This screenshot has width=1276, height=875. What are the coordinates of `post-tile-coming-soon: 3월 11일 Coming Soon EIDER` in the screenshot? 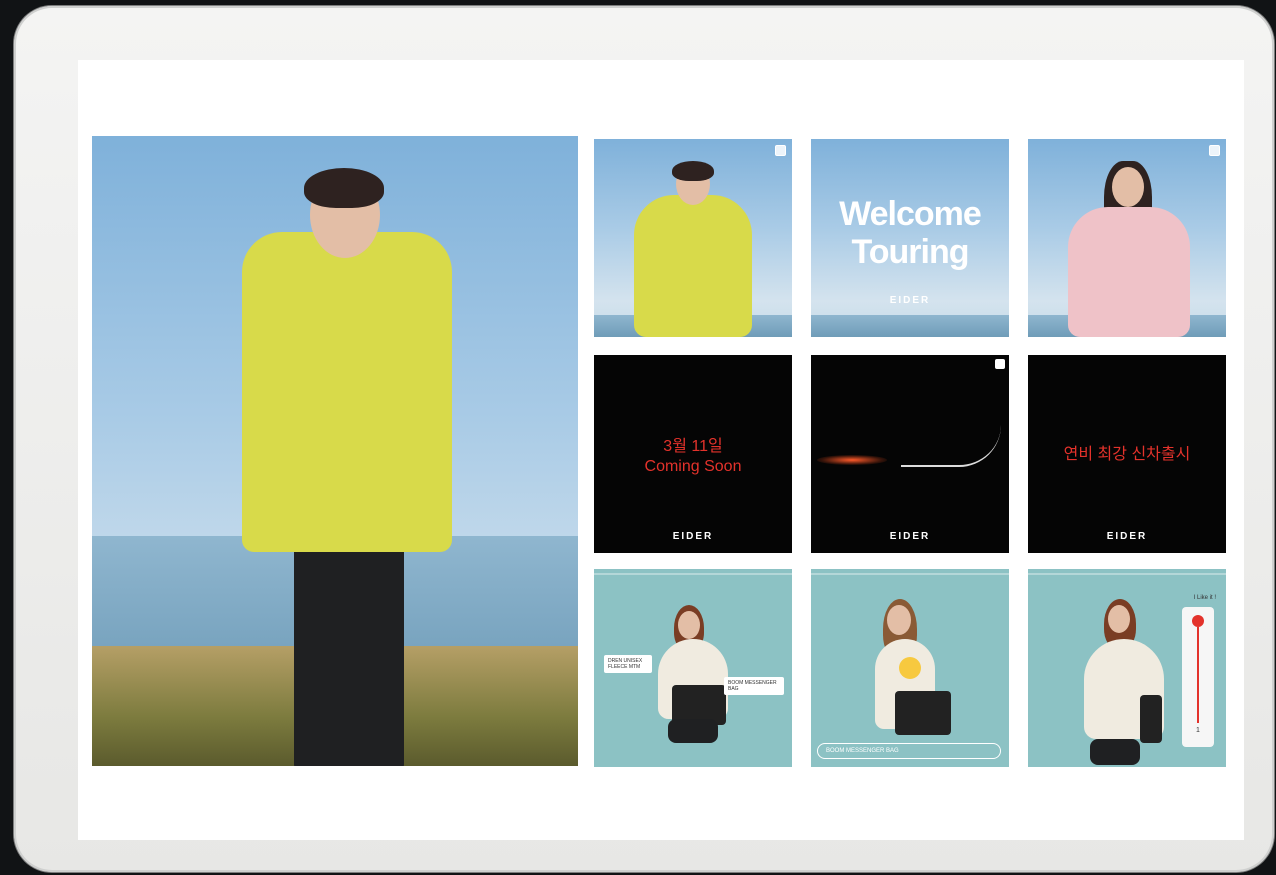 It's located at (693, 454).